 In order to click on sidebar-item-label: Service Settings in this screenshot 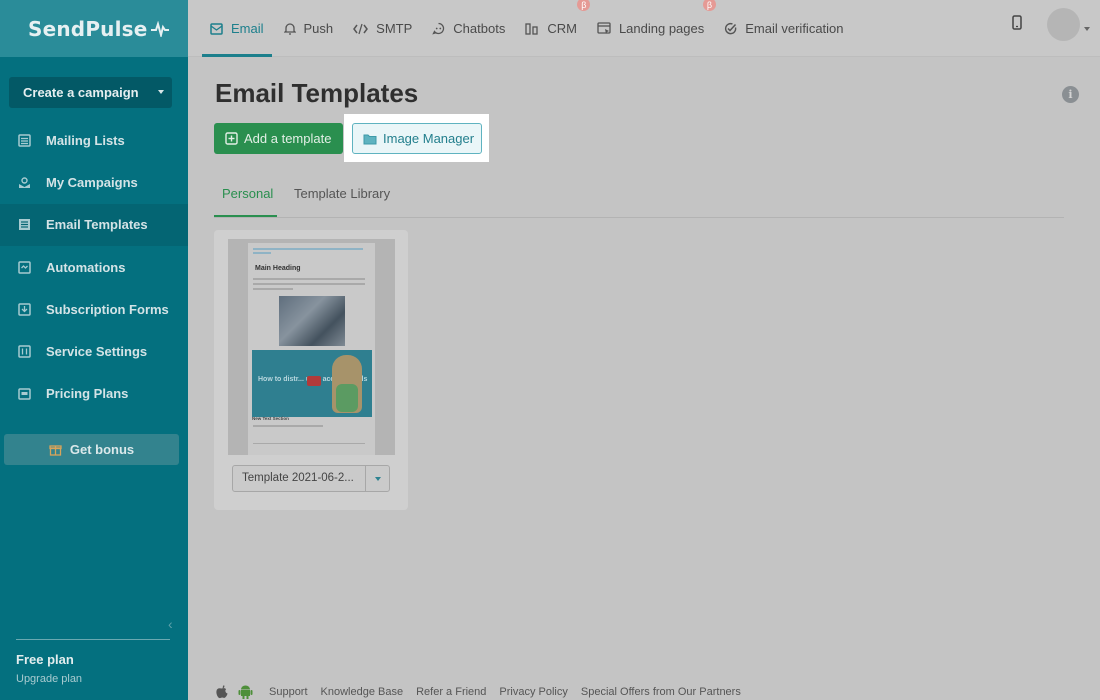, I will do `click(97, 352)`.